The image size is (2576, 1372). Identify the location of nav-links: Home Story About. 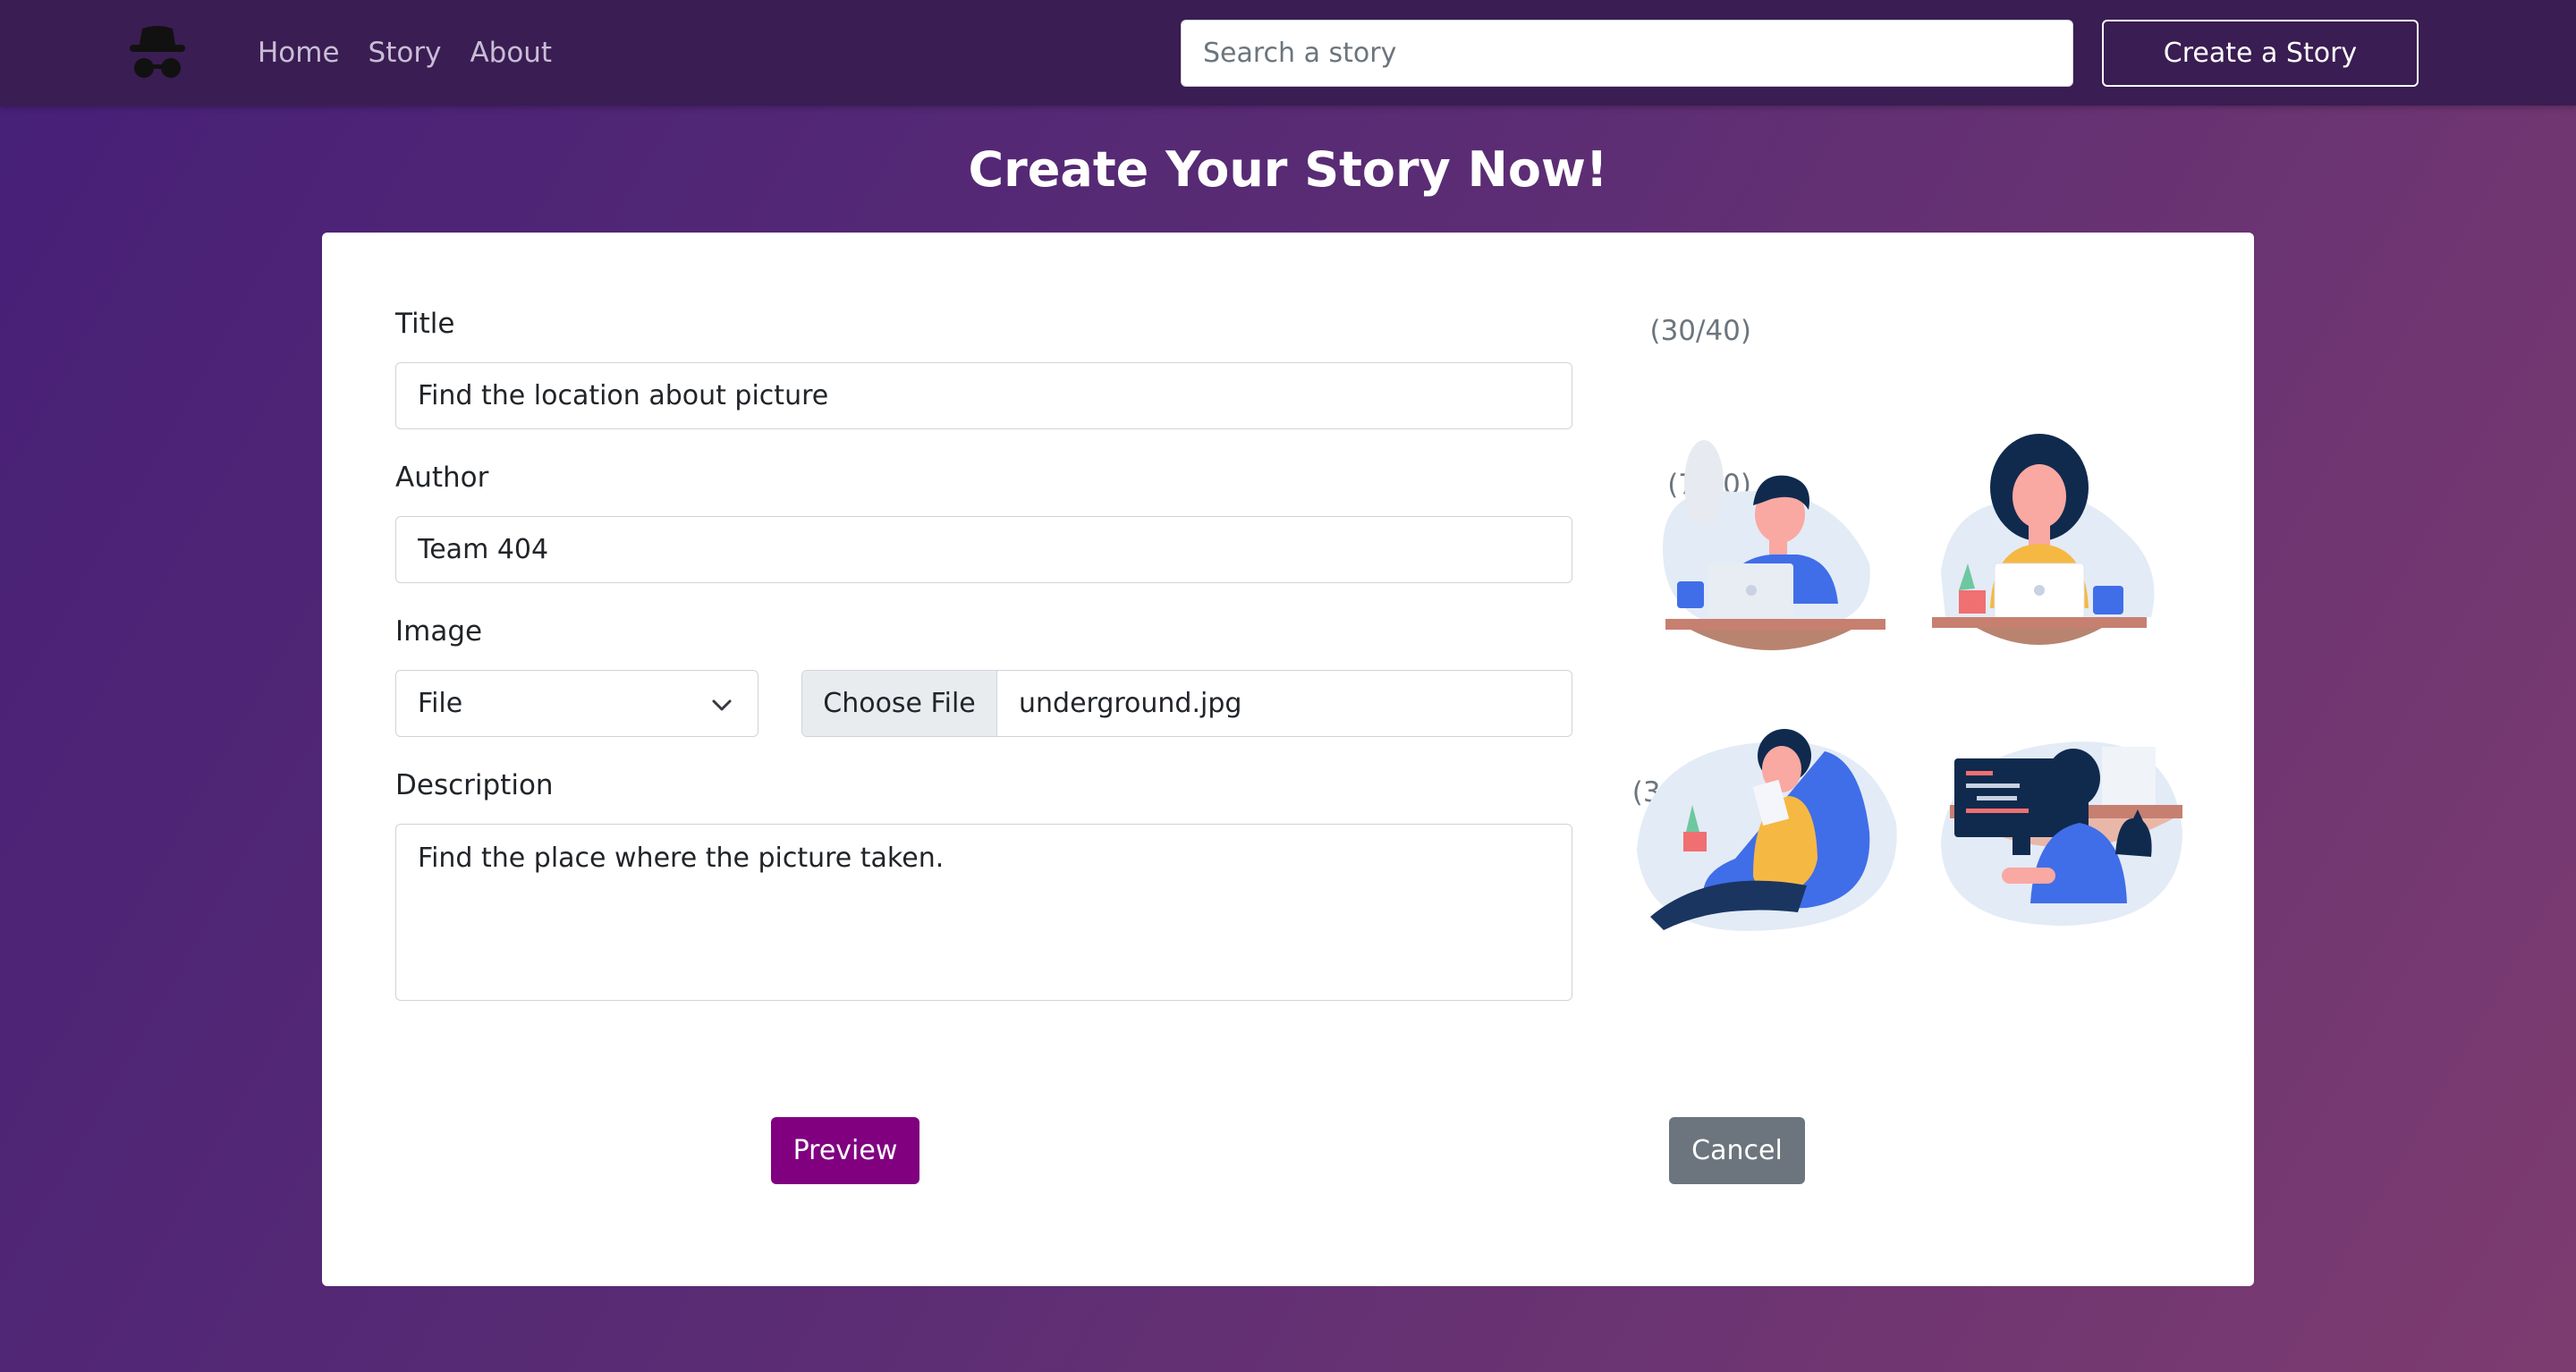
(405, 53).